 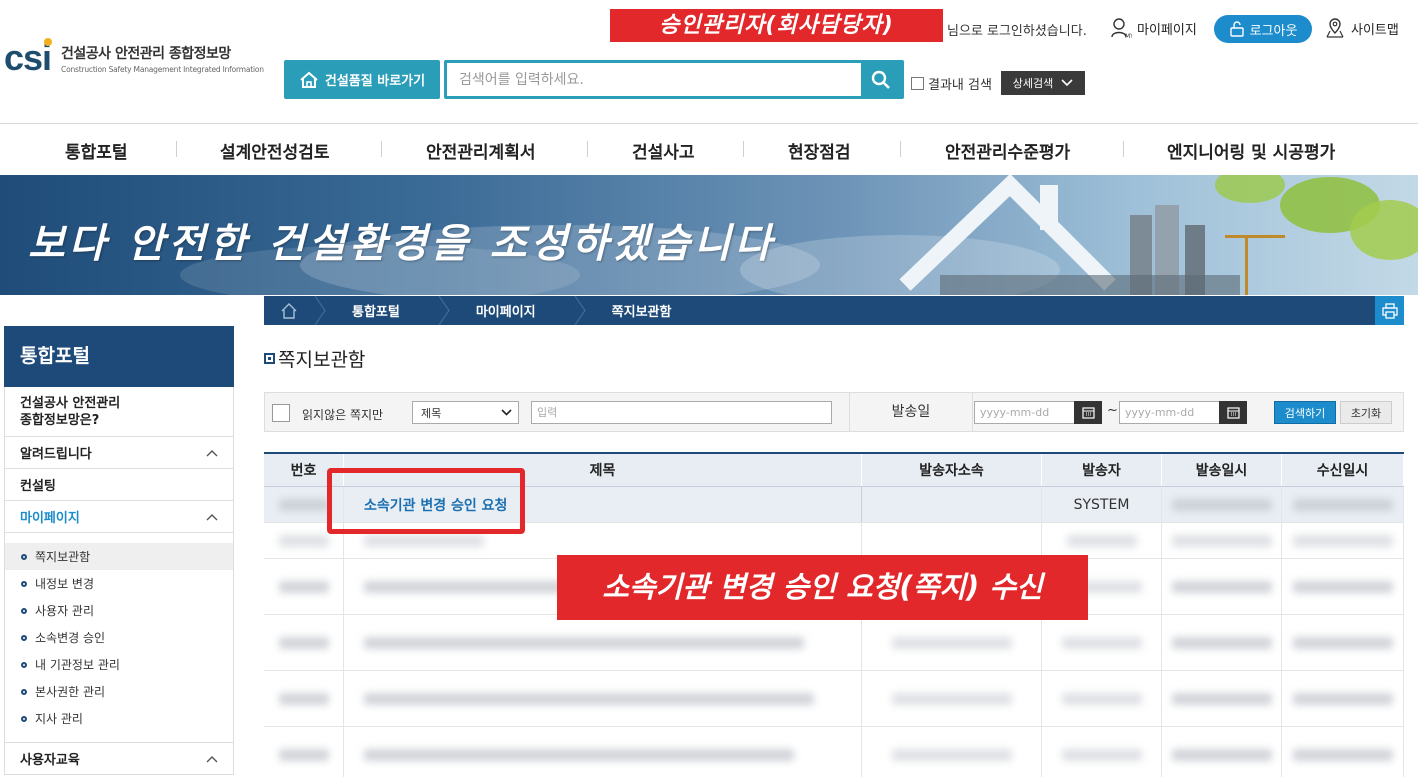 I want to click on submenu-affiliation-approval: 소속변경 승인, so click(x=119, y=637).